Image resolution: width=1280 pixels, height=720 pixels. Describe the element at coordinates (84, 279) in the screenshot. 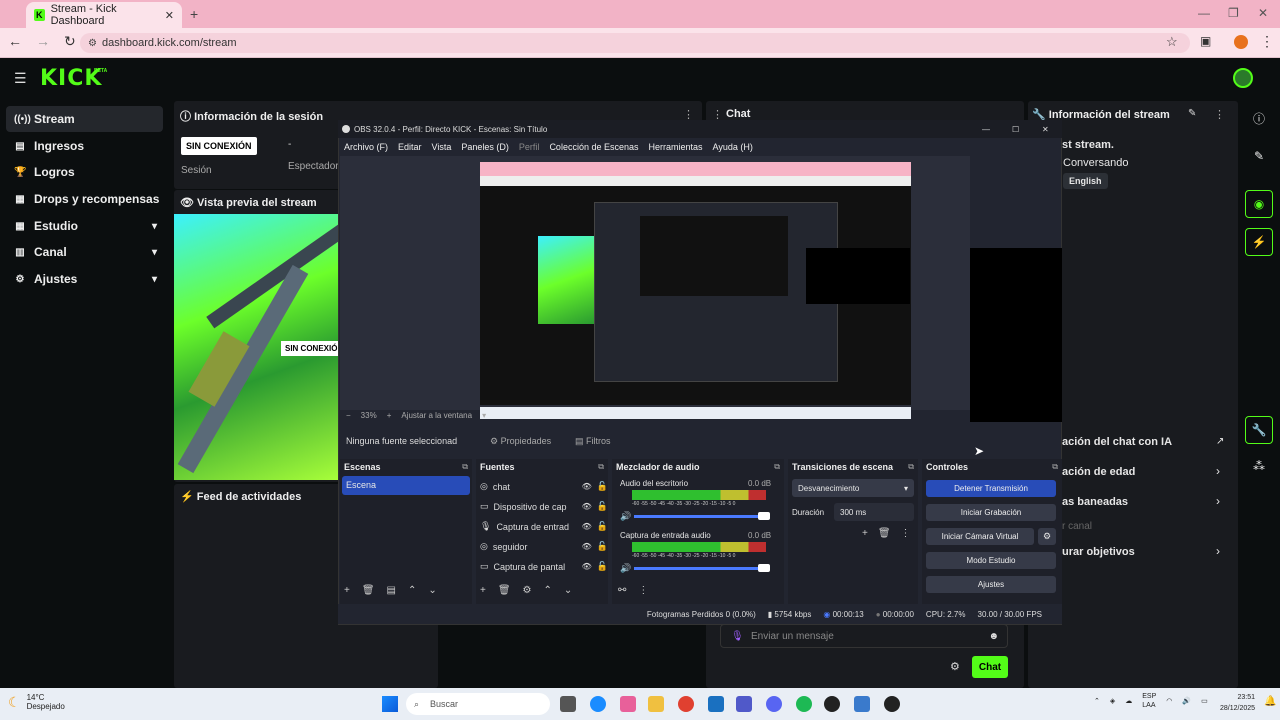

I see `sidebar-item-ajustes: ⚙ Ajustes ▾` at that location.